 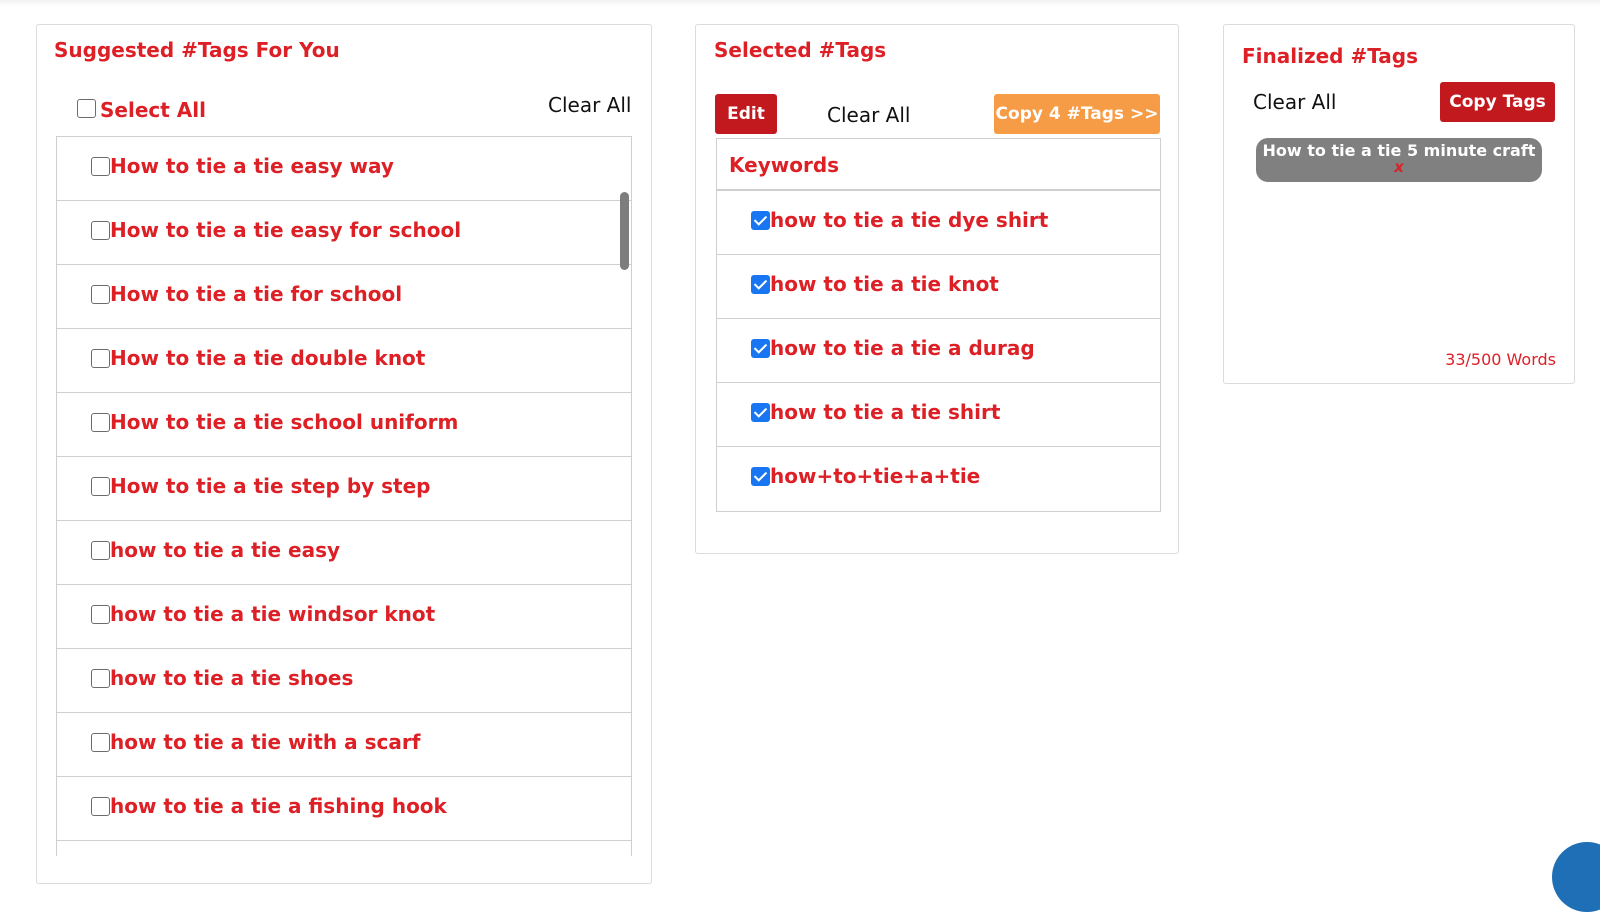 What do you see at coordinates (267, 358) in the screenshot?
I see `suggested-tag-label: How to tie a tie double knot` at bounding box center [267, 358].